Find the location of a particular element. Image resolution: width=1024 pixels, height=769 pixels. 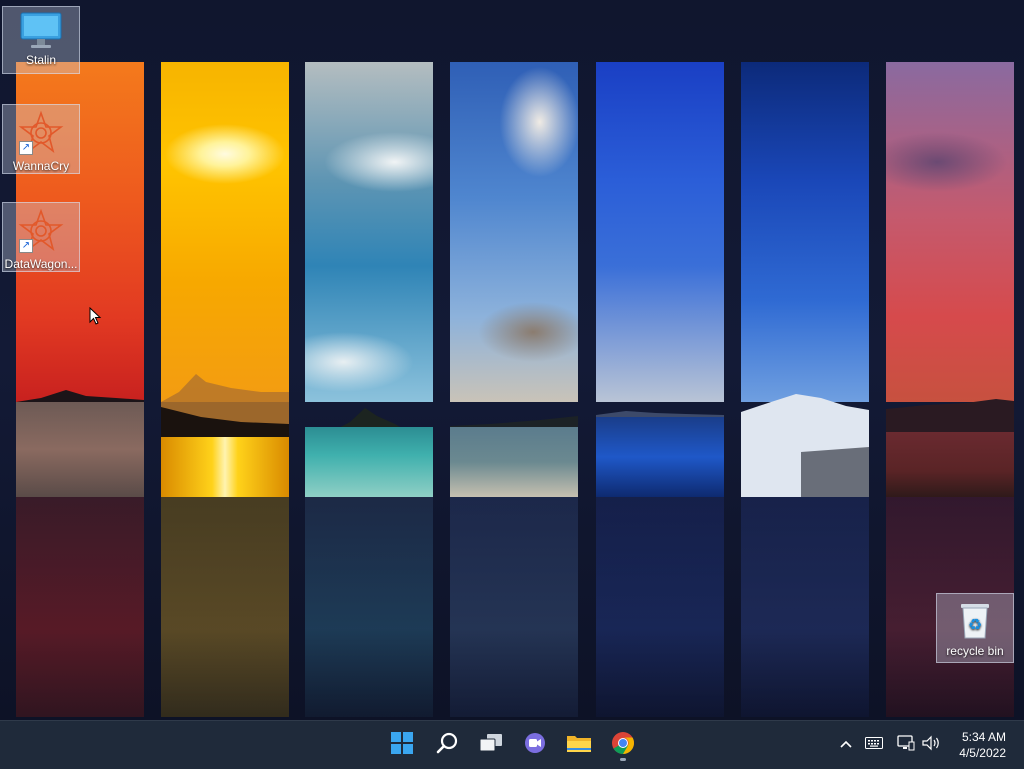

chrome-icon is located at coordinates (623, 745).